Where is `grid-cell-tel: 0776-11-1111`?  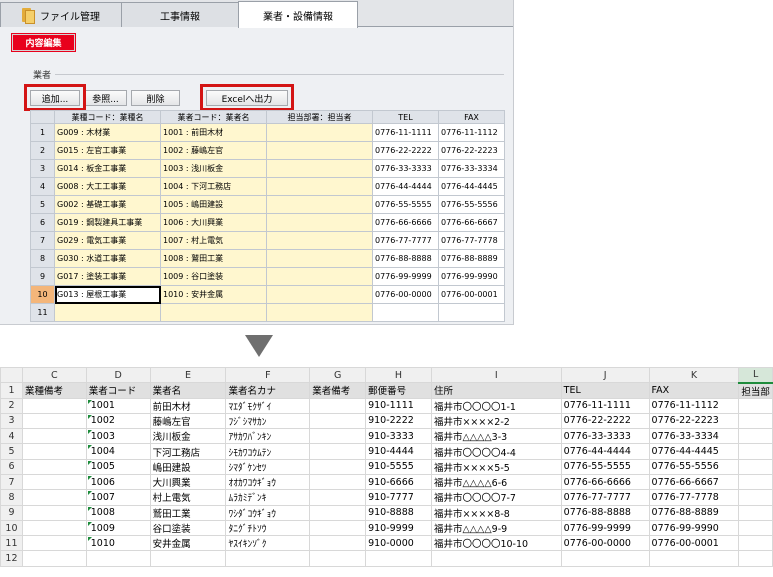 grid-cell-tel: 0776-11-1111 is located at coordinates (405, 132).